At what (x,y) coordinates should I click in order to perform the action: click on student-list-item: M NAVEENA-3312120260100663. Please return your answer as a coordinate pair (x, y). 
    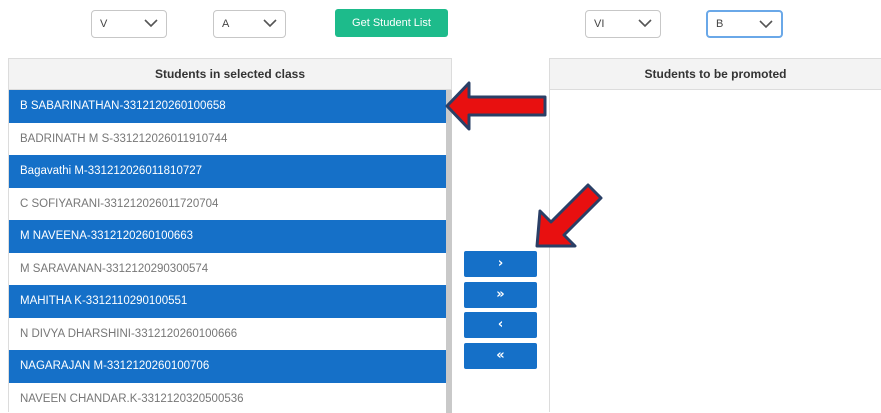
    Looking at the image, I should click on (227, 236).